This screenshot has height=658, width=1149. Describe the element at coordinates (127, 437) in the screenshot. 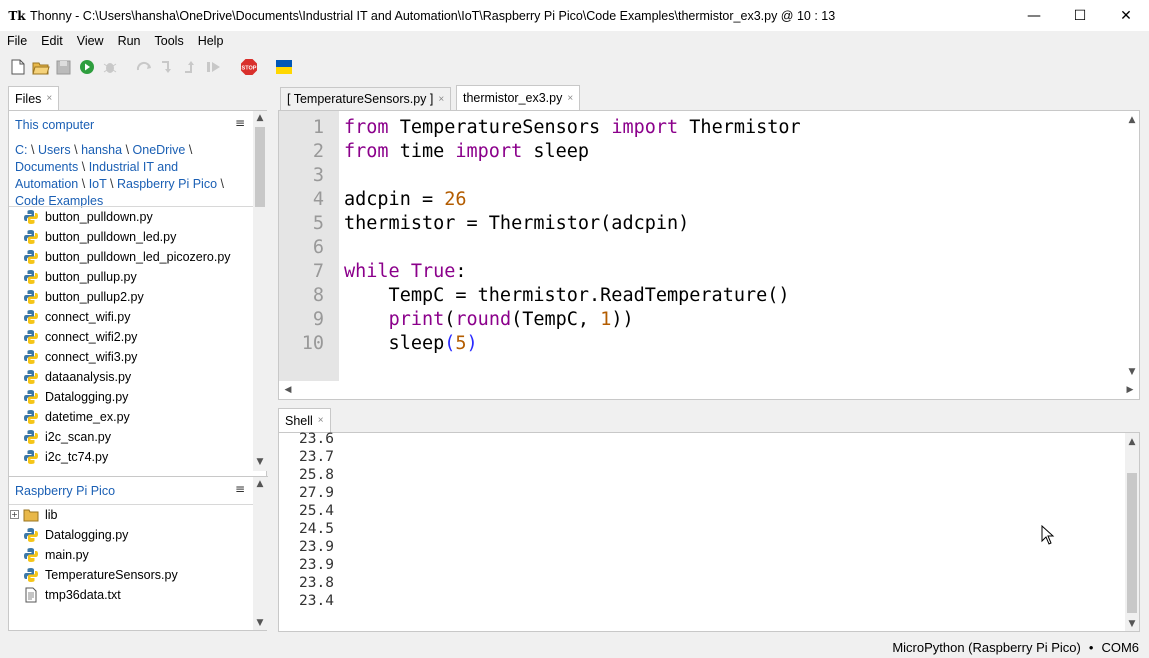

I see `file-list-item: i2c_scan.py` at that location.